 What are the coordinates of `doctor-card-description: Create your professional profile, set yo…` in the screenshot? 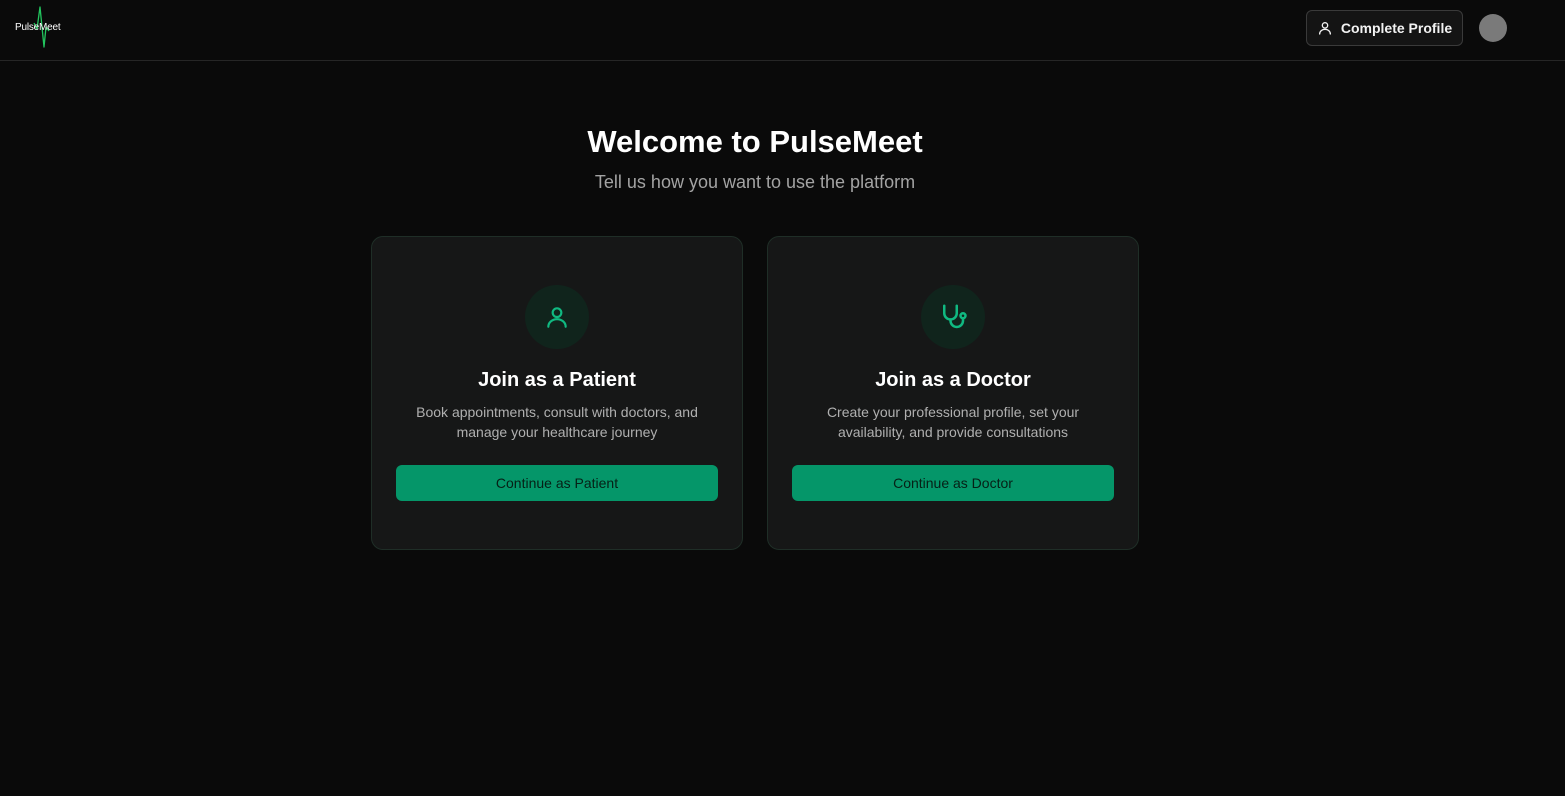 It's located at (953, 422).